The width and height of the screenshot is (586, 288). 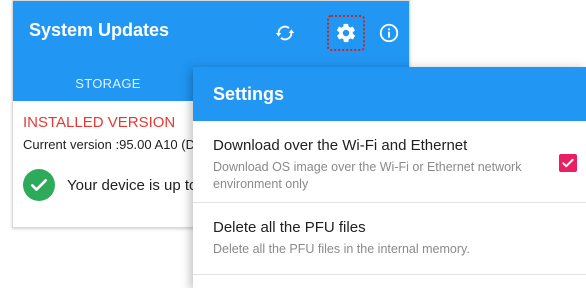 I want to click on settings-button, so click(x=346, y=33).